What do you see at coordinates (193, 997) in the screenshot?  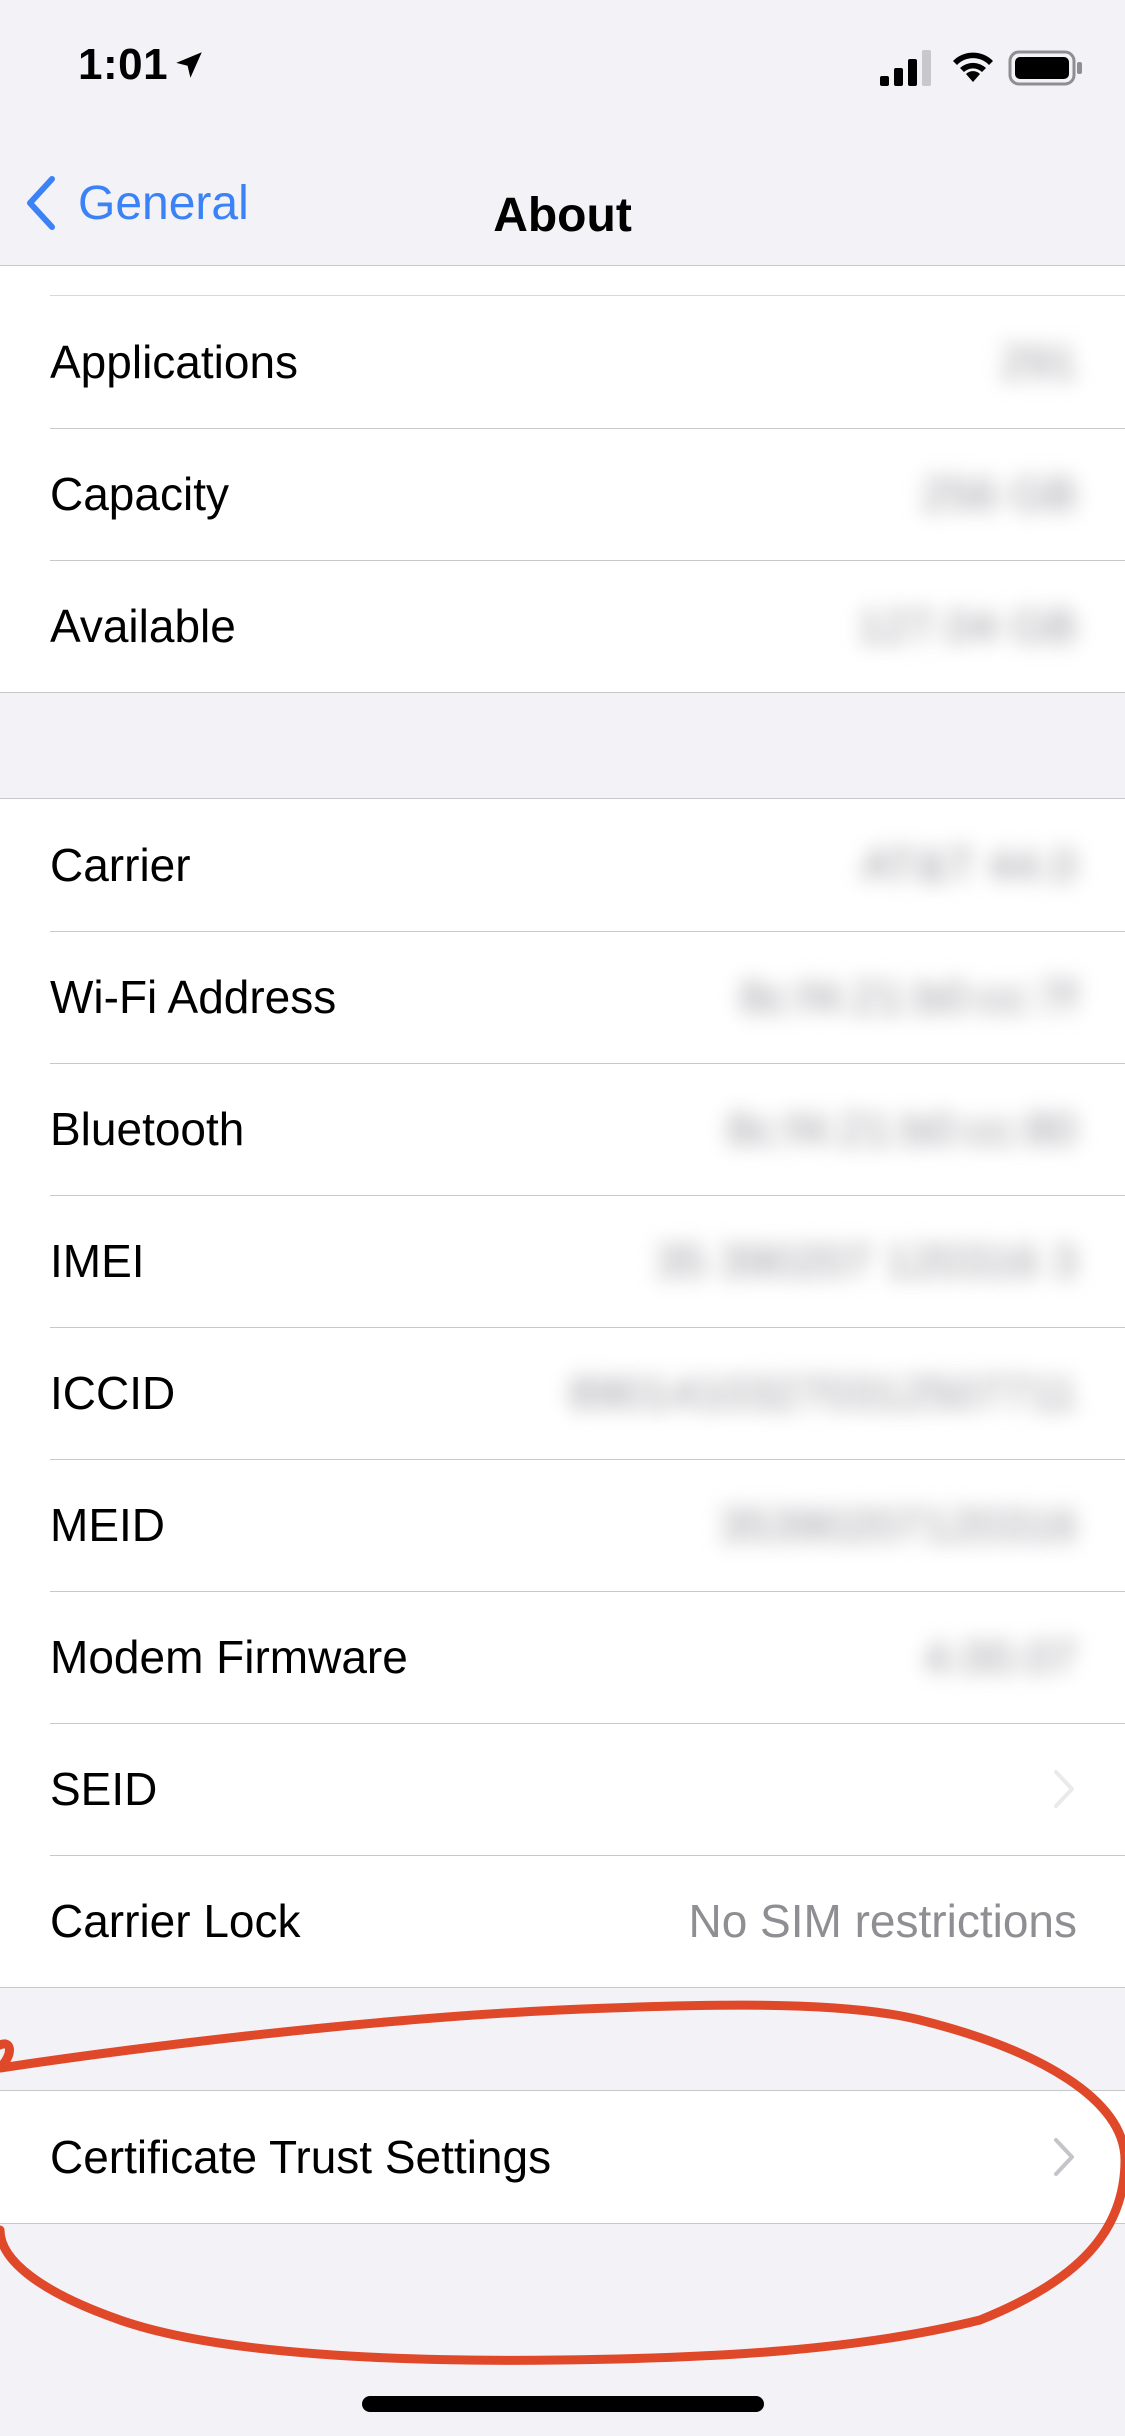 I see `row-label: Wi-Fi Address` at bounding box center [193, 997].